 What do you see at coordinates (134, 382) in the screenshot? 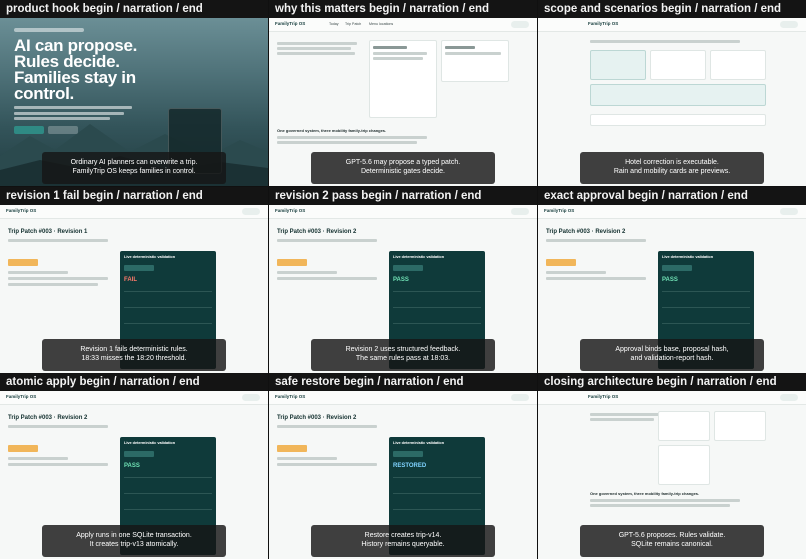
I see `scene-title: atomic apply begin / narration / end` at bounding box center [134, 382].